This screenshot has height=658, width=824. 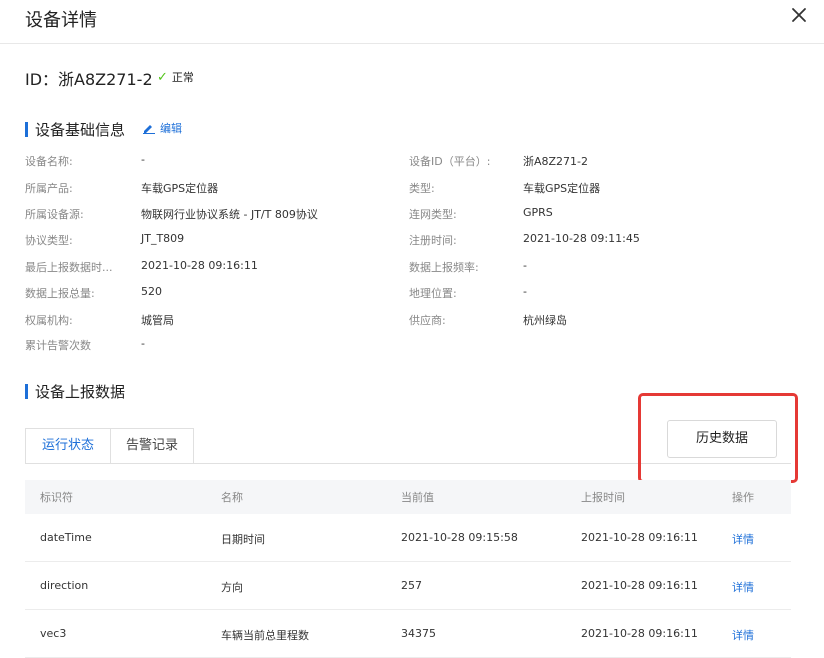 What do you see at coordinates (433, 293) in the screenshot?
I see `info-label: 地理位置:` at bounding box center [433, 293].